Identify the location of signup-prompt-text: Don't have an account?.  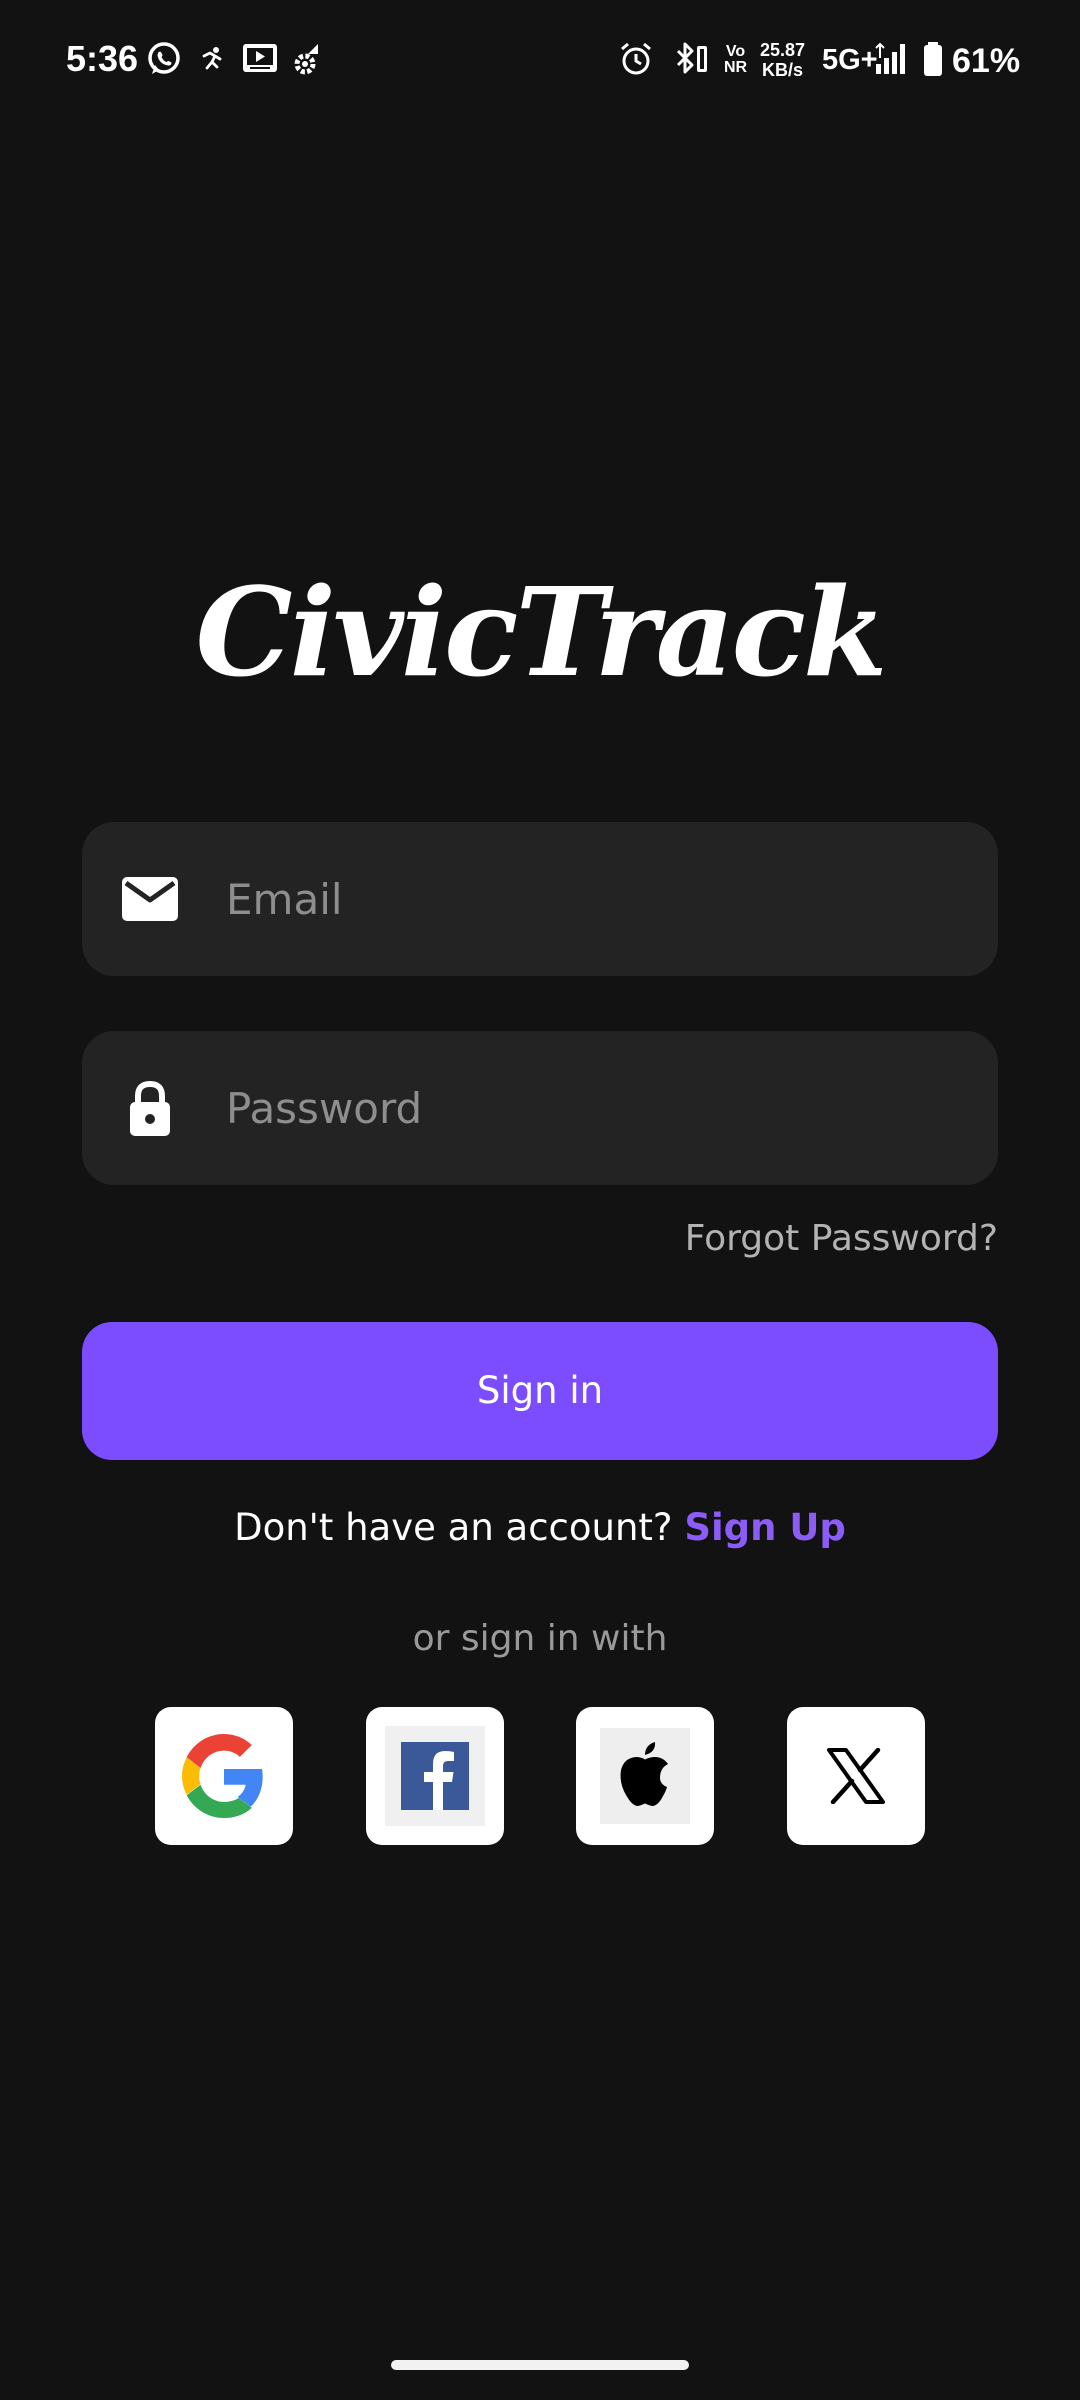
(453, 1527).